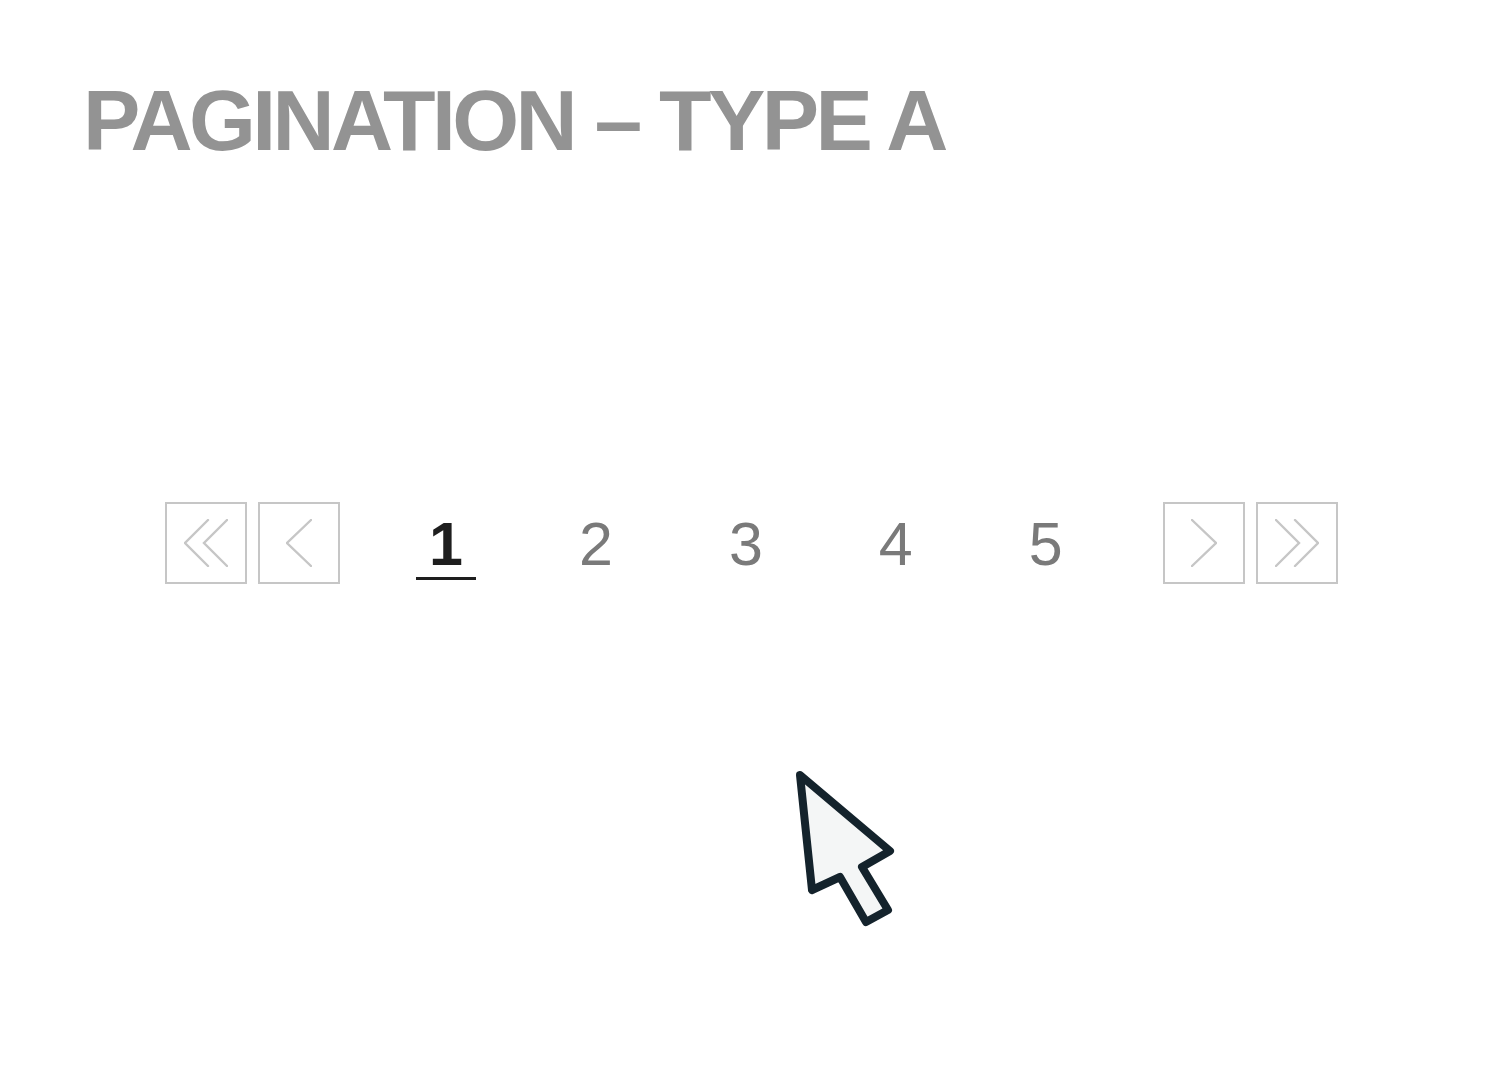  What do you see at coordinates (595, 547) in the screenshot?
I see `page-number-link: 2` at bounding box center [595, 547].